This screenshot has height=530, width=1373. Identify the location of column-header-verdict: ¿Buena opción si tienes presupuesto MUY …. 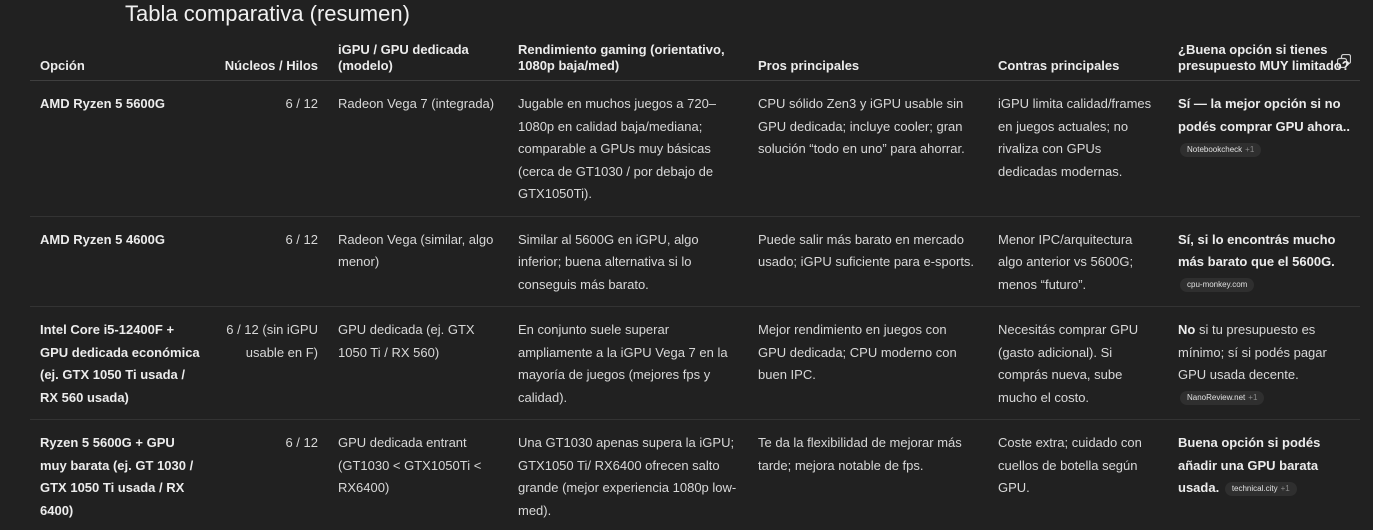
(1264, 59).